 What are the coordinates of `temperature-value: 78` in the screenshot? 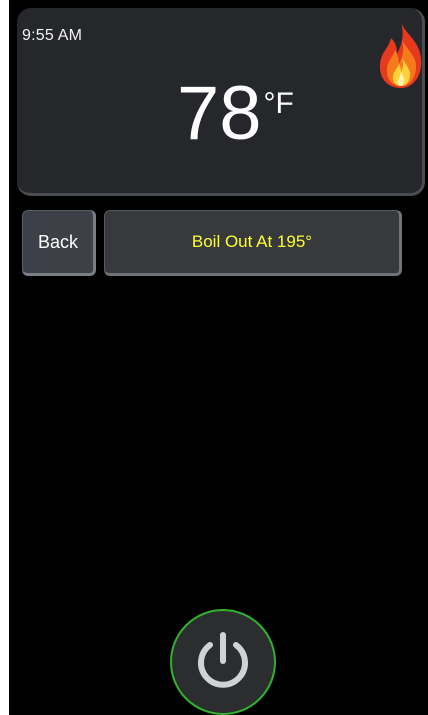 It's located at (219, 113).